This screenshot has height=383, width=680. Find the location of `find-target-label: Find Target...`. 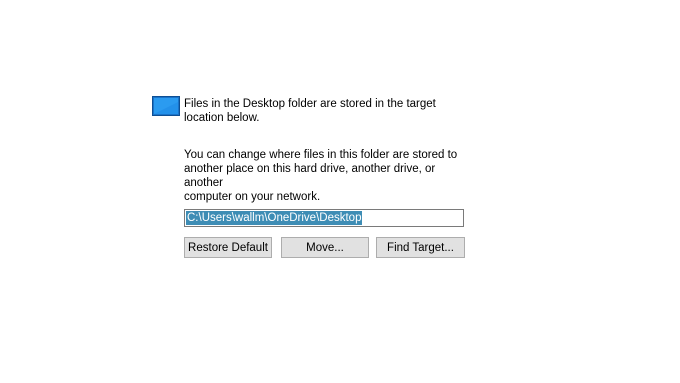

find-target-label: Find Target... is located at coordinates (420, 247).